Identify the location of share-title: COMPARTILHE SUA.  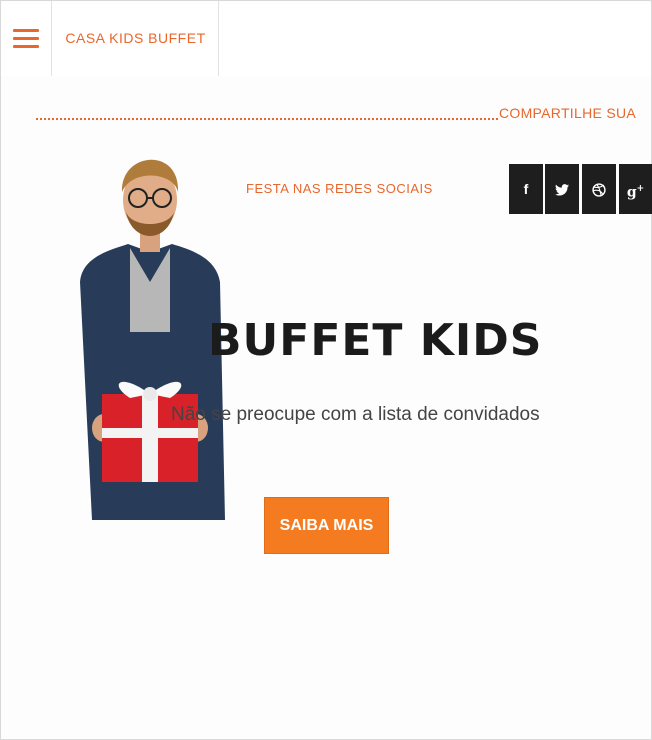
(568, 113).